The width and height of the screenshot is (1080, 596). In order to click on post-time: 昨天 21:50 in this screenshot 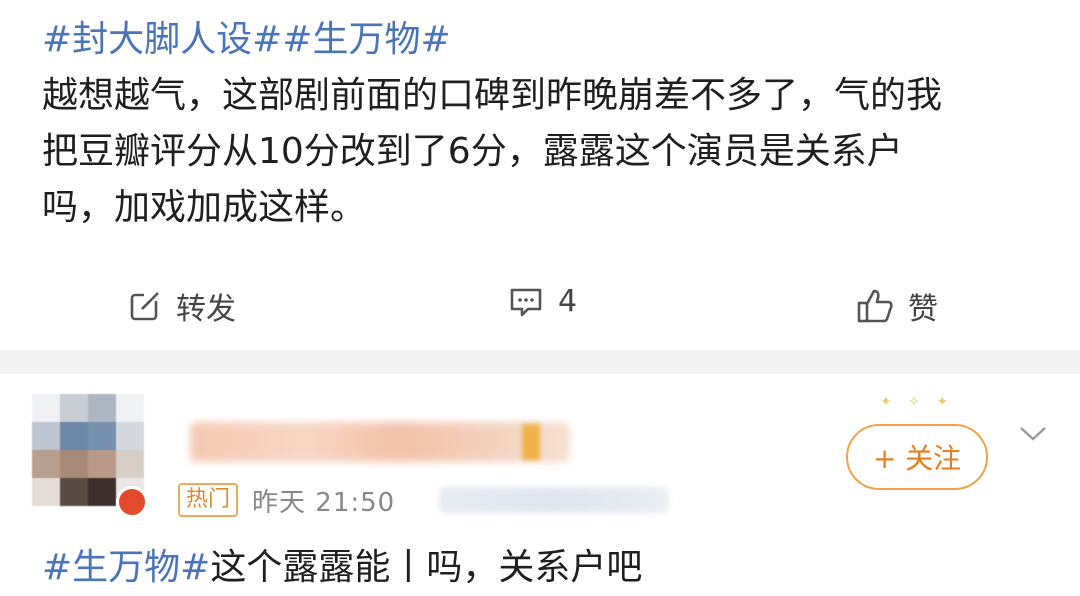, I will do `click(324, 502)`.